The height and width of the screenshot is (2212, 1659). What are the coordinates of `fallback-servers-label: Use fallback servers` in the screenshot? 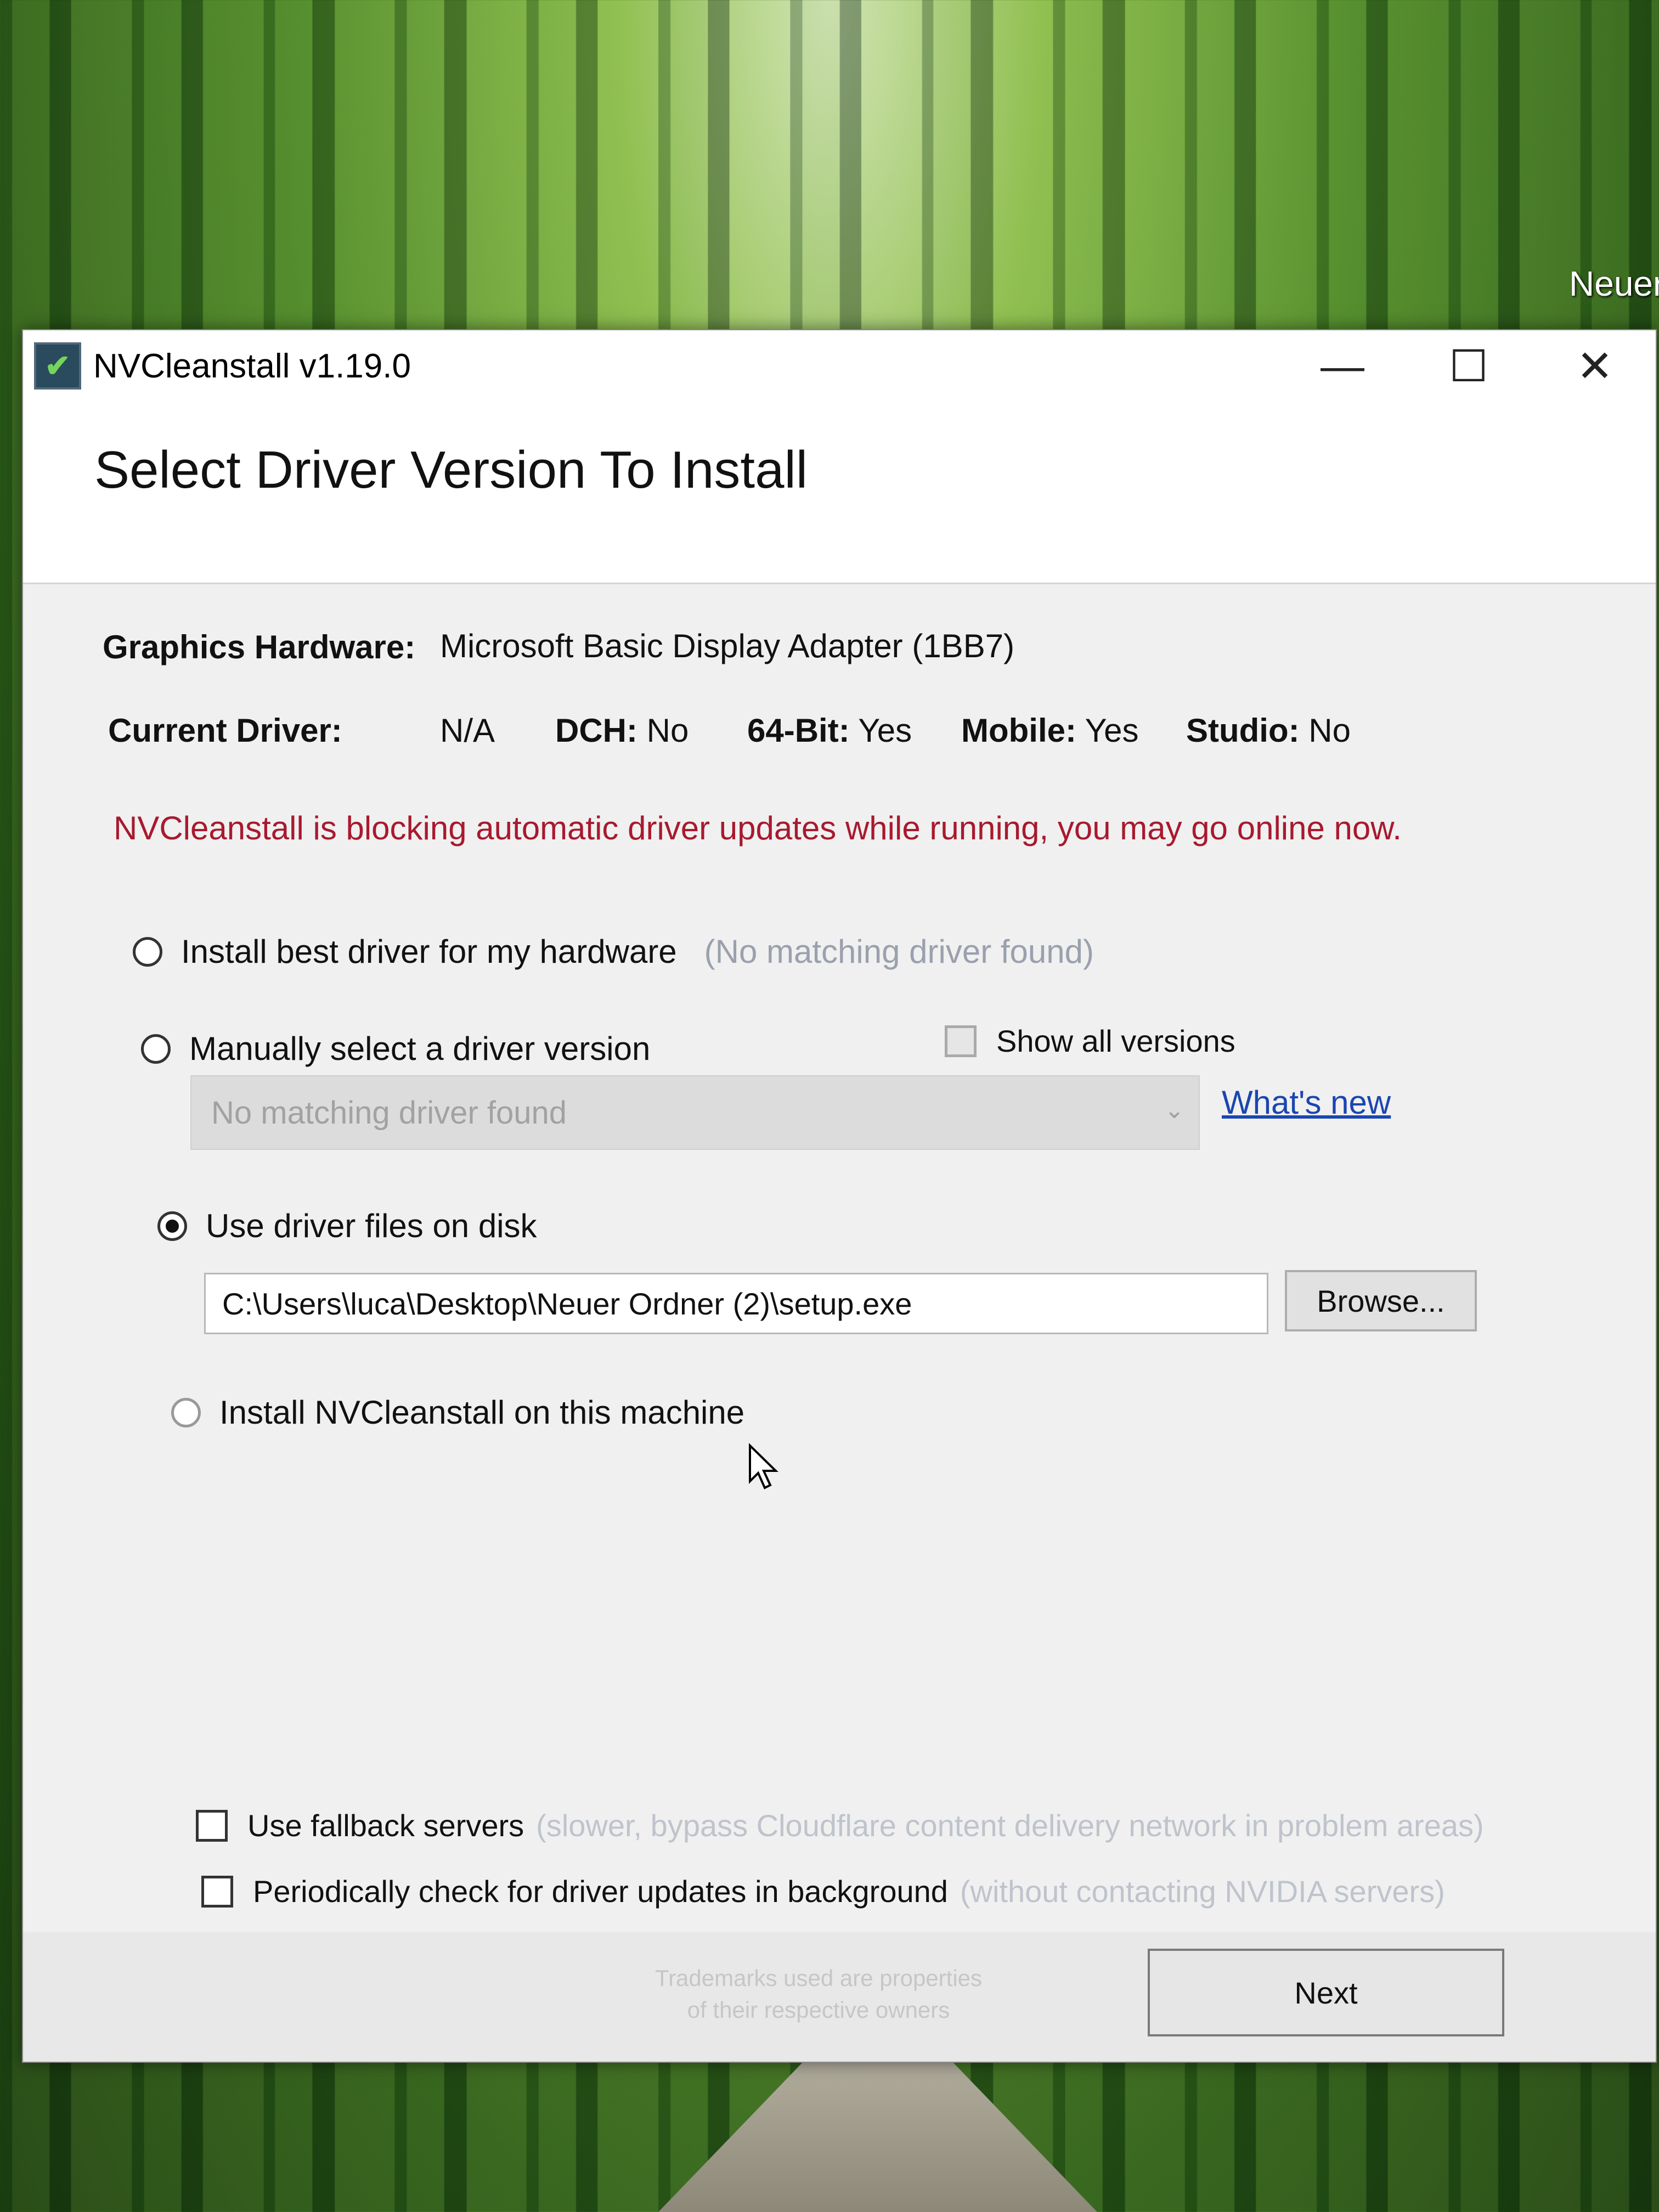 It's located at (386, 1826).